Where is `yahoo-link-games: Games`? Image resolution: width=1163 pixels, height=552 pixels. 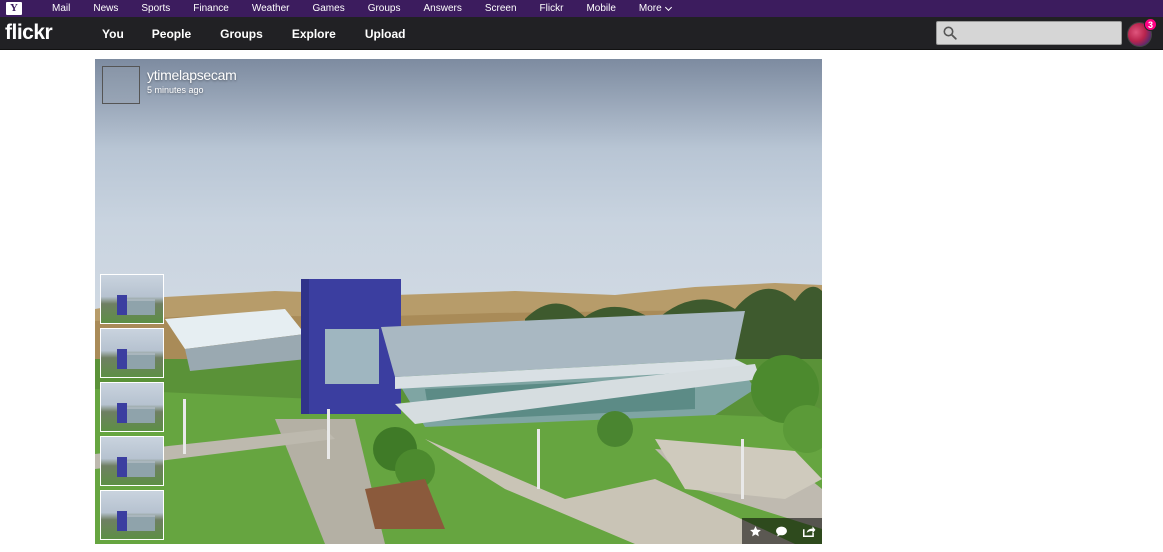 yahoo-link-games: Games is located at coordinates (328, 8).